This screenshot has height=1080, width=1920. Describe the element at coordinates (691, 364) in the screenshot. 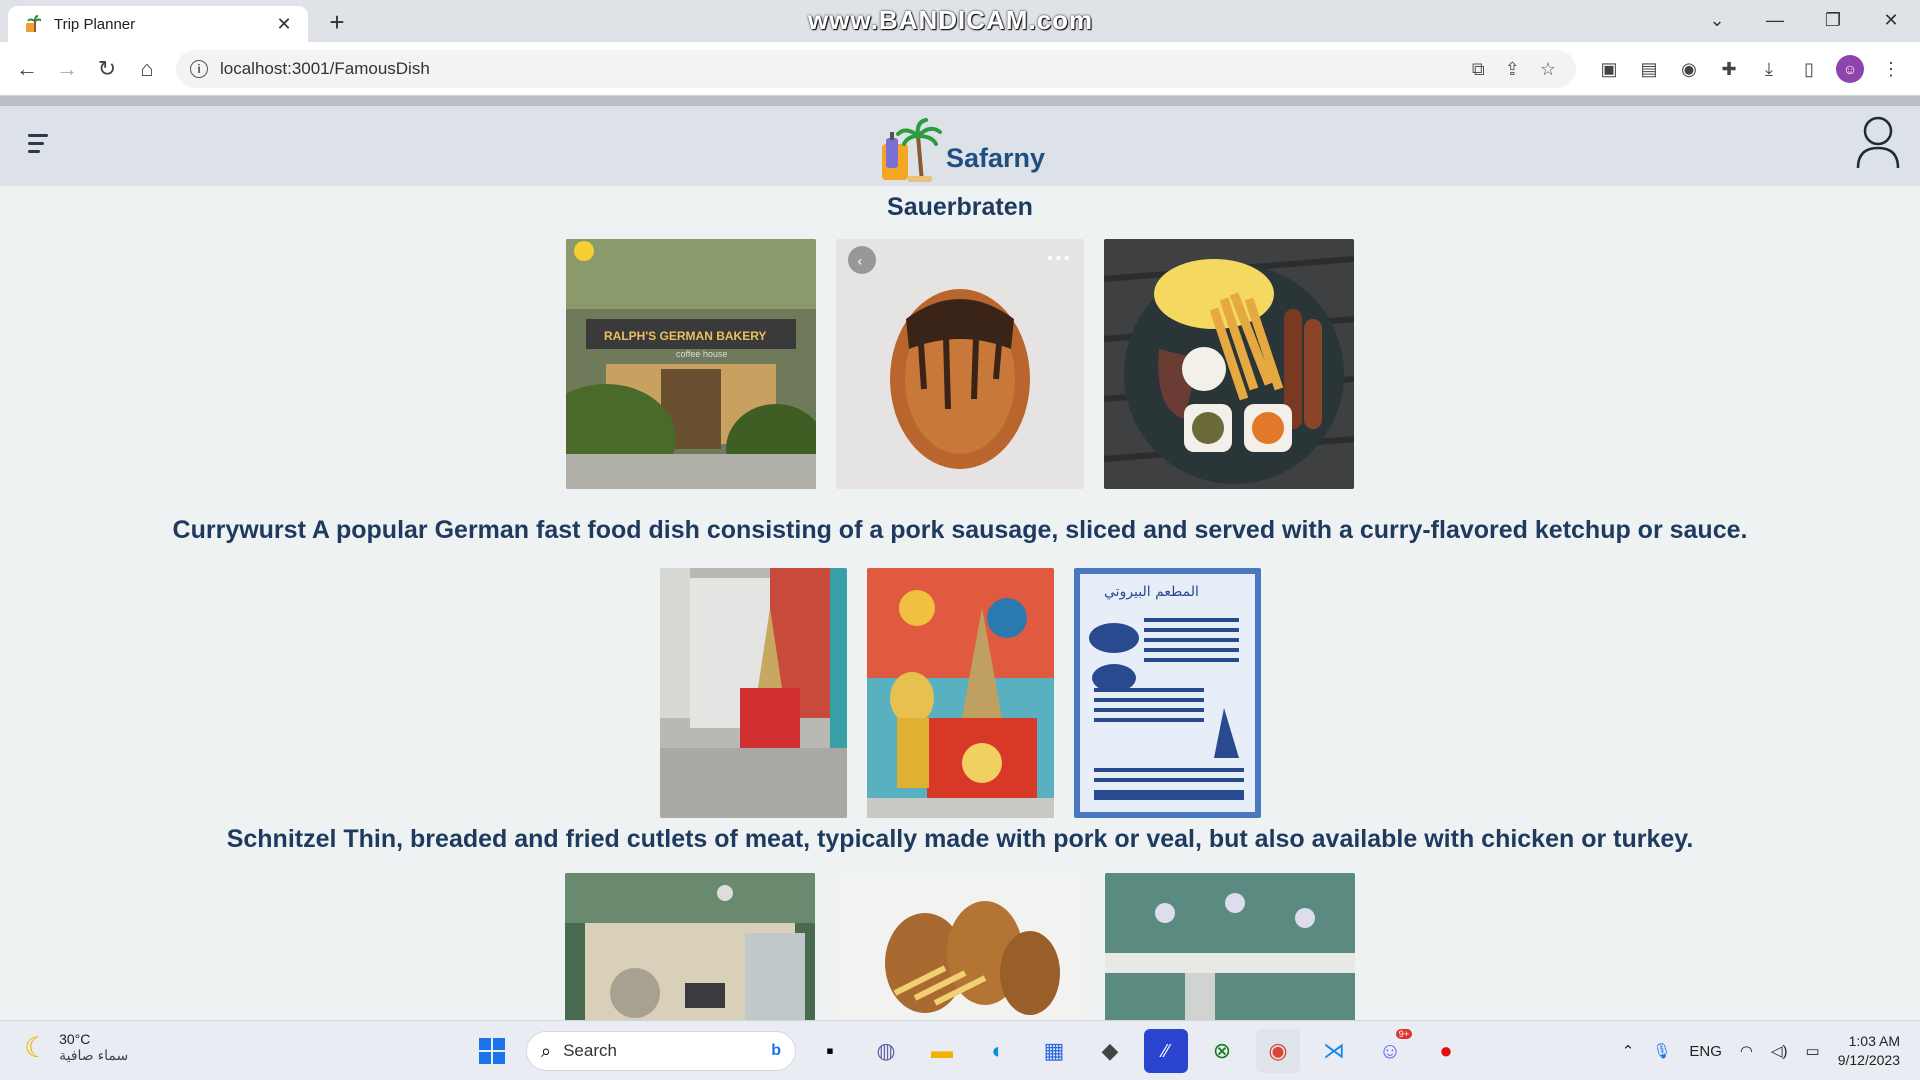

I see `bakery-storefront-image: RALPH'S GERMAN BAKERY coffee house` at that location.